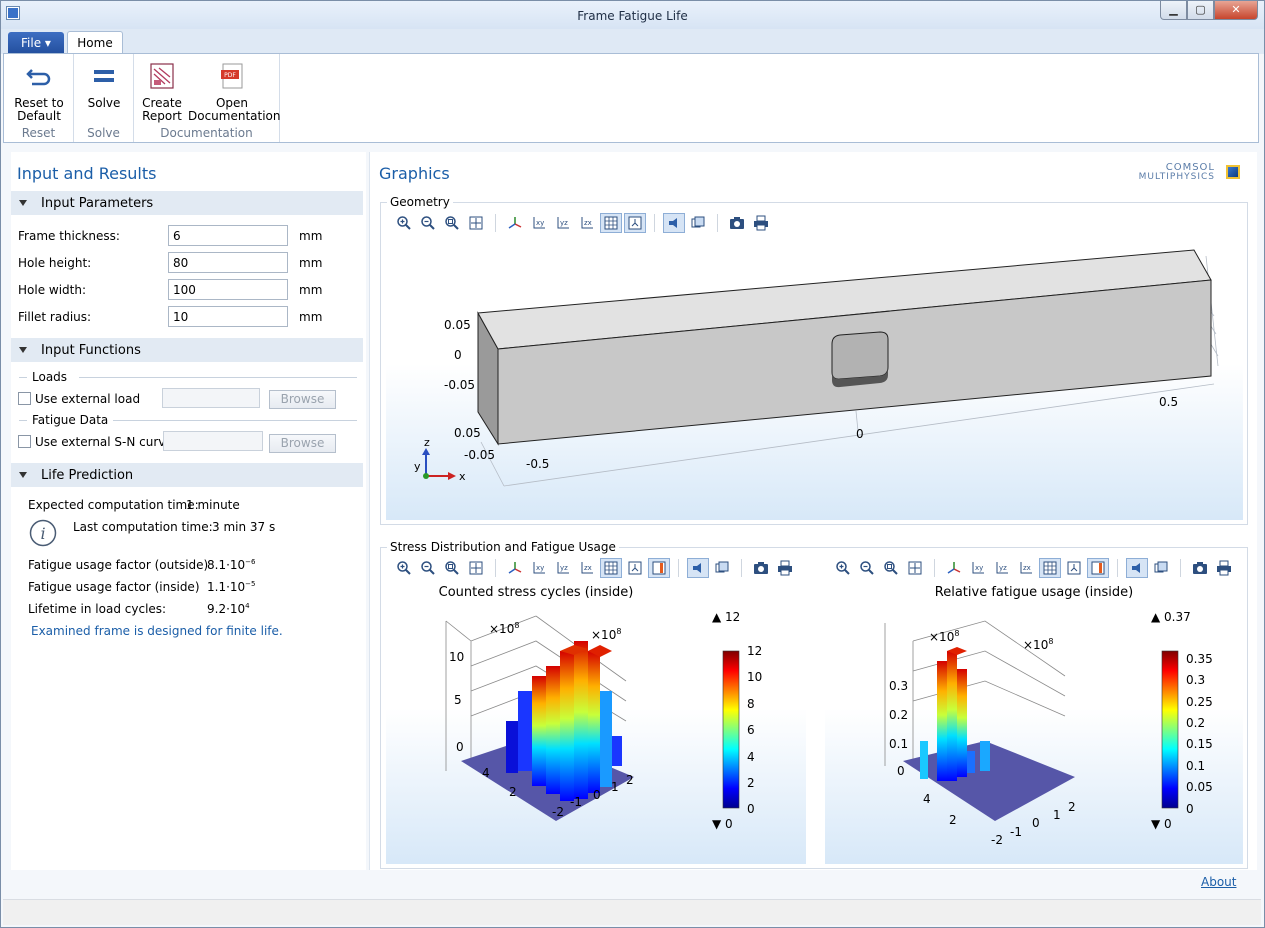  I want to click on create-report-button: Create Report, so click(162, 92).